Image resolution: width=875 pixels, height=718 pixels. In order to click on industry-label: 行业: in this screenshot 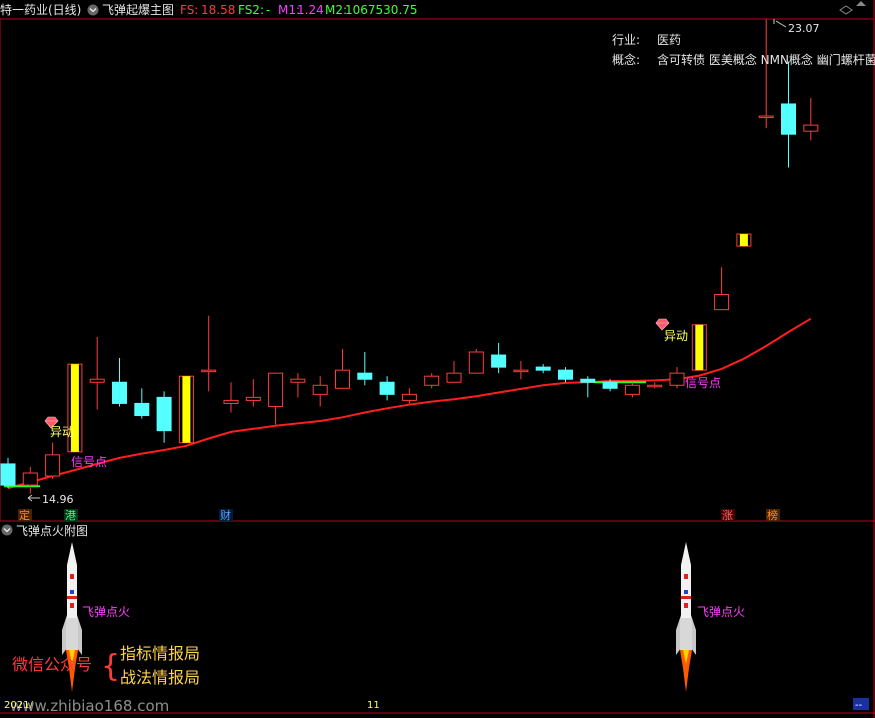, I will do `click(626, 40)`.